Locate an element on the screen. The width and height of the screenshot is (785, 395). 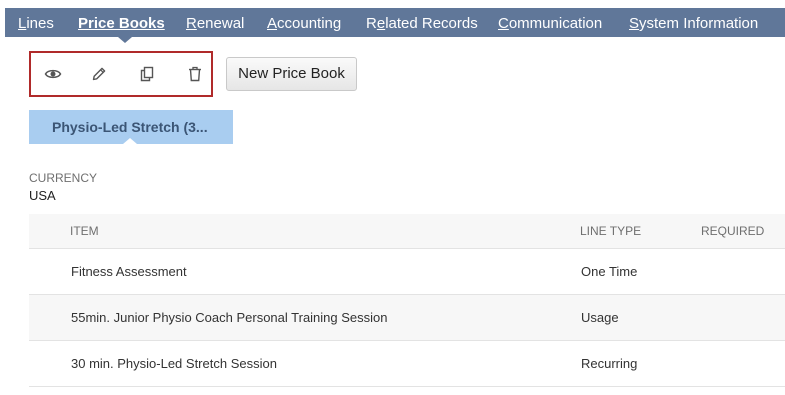
line-type-cell: Usage is located at coordinates (600, 317).